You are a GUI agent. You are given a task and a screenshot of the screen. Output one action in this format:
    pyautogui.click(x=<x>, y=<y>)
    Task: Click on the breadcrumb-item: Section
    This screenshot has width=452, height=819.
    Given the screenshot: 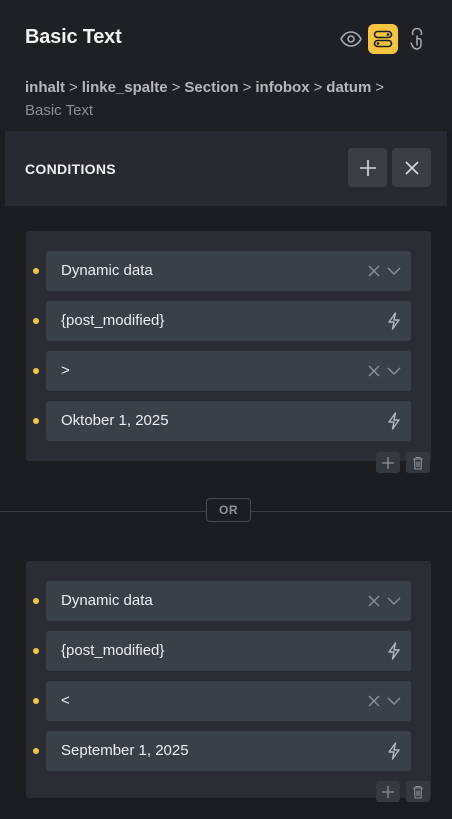 What is the action you would take?
    pyautogui.click(x=211, y=87)
    